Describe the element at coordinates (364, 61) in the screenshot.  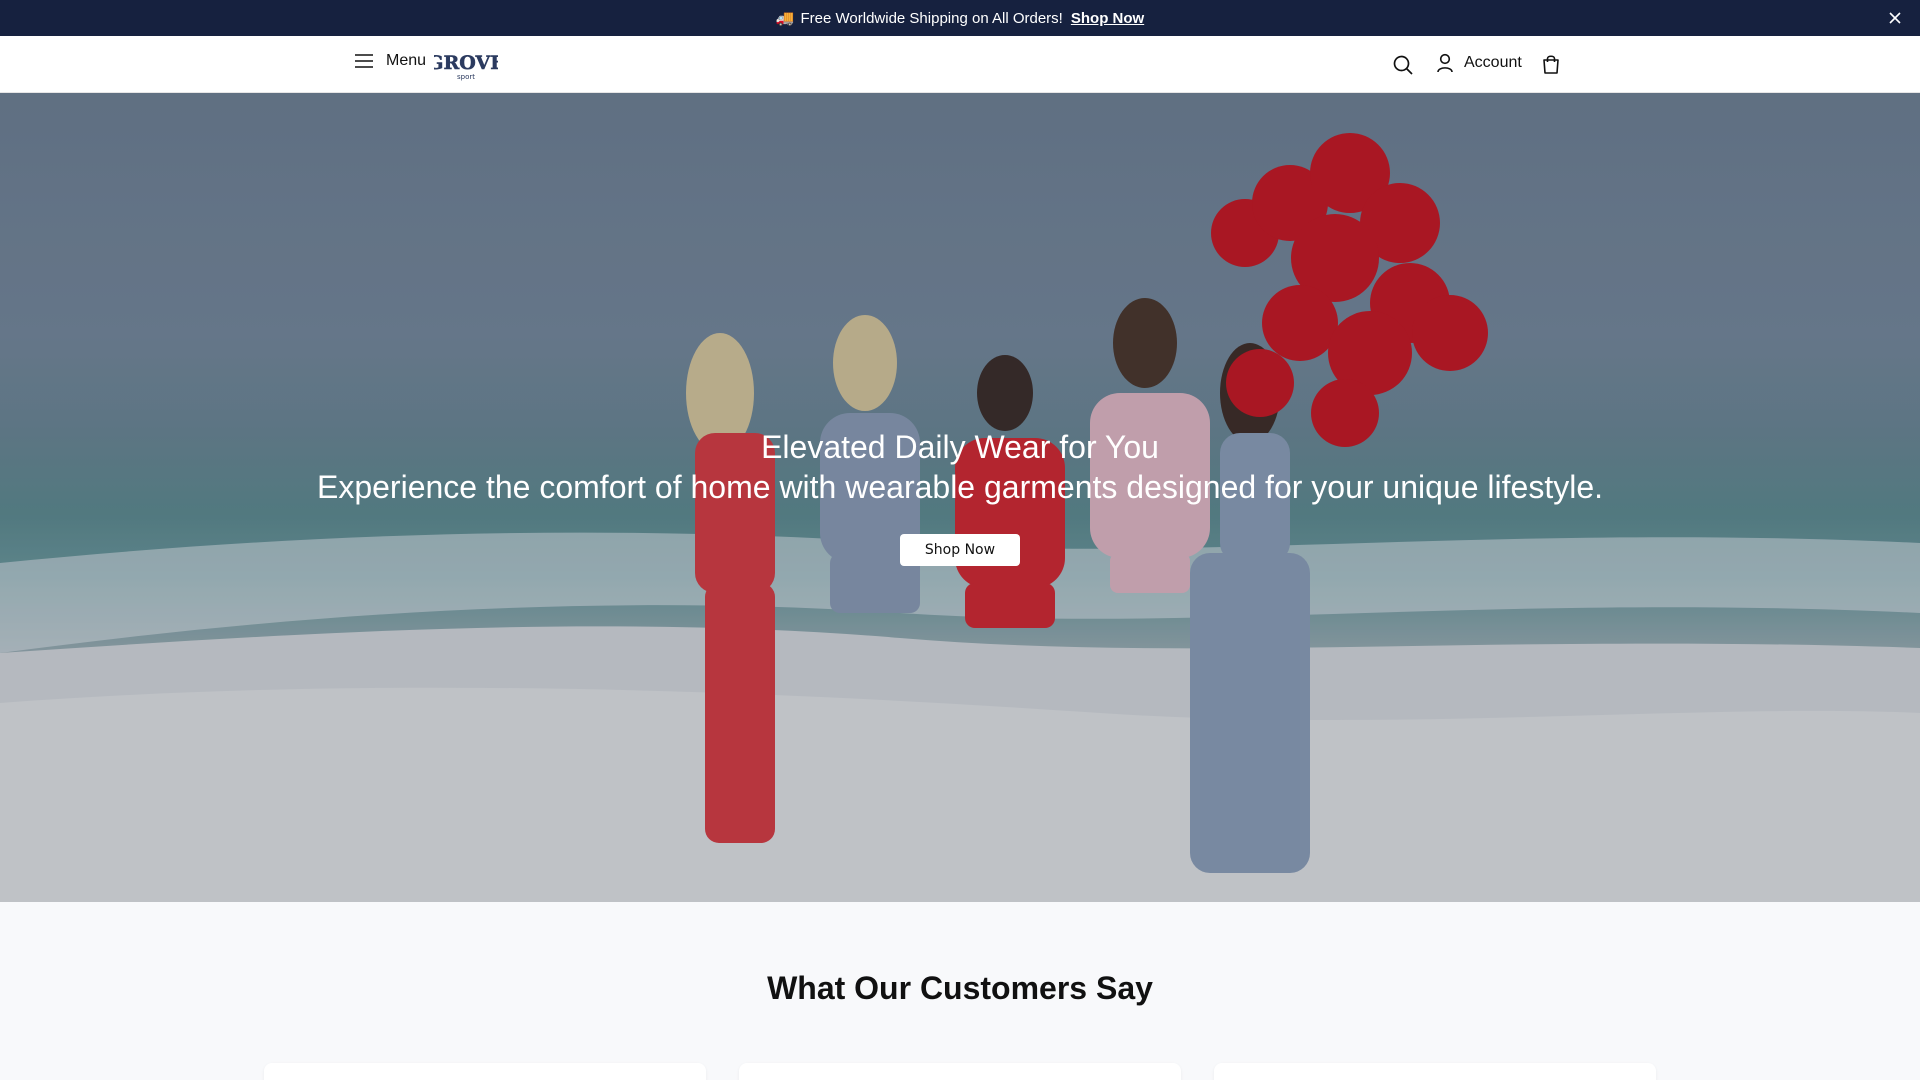
I see `hamburger-icon` at that location.